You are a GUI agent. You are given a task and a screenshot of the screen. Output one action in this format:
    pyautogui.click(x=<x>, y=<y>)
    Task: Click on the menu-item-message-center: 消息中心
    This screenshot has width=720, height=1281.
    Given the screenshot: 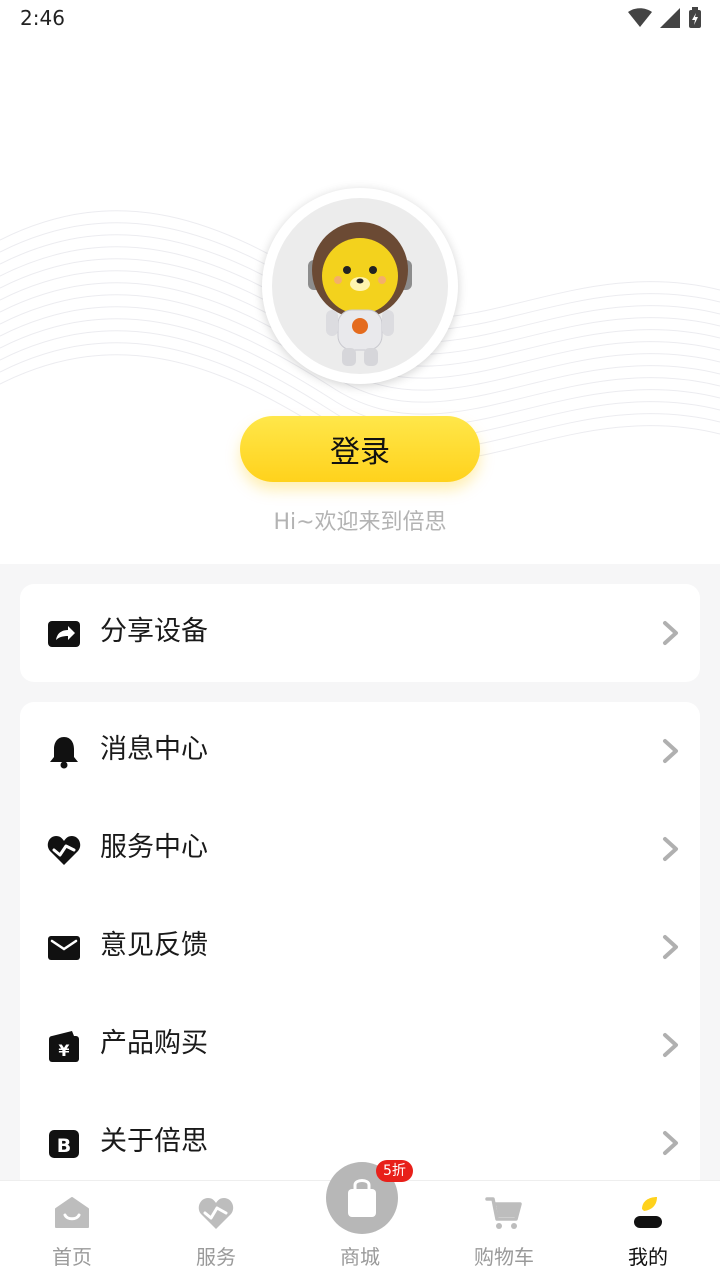 What is the action you would take?
    pyautogui.click(x=360, y=751)
    